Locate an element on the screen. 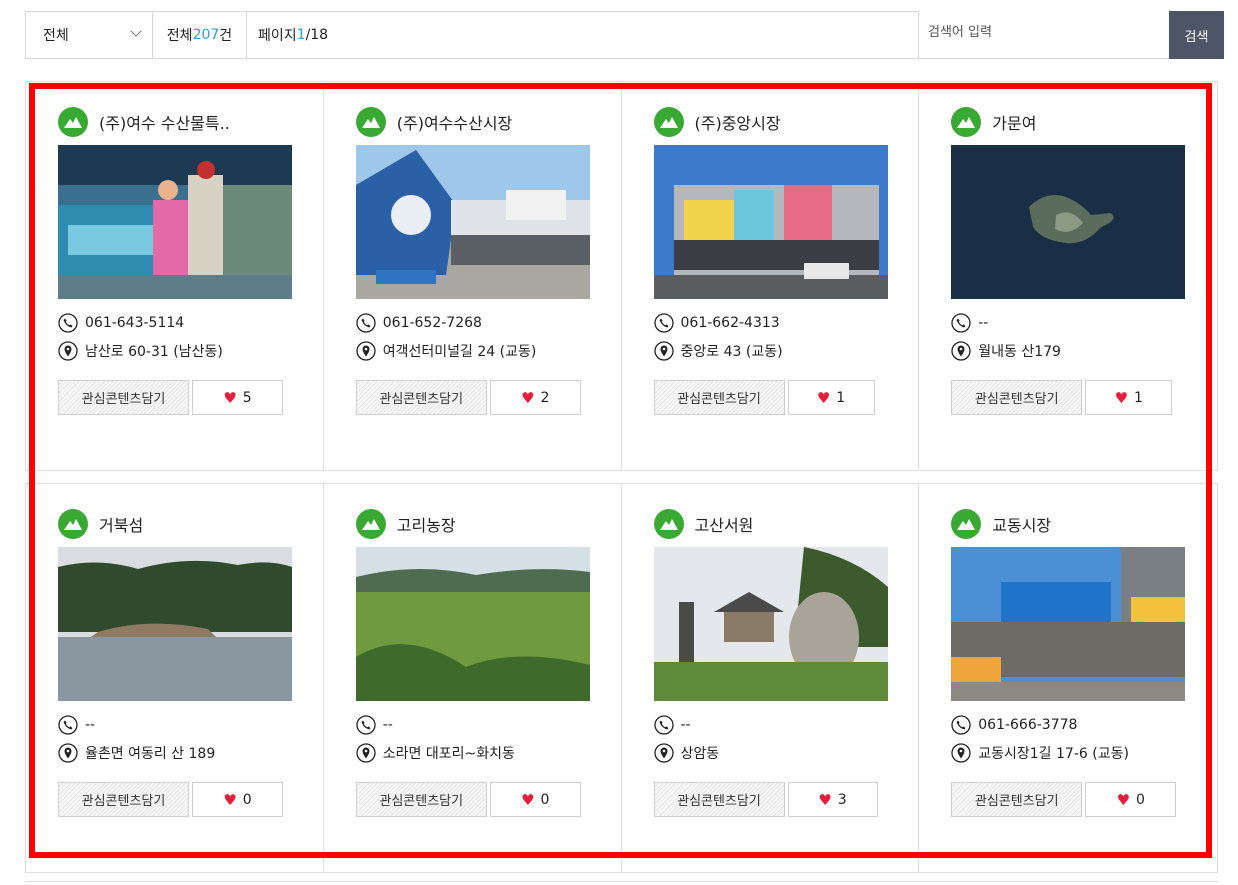 This screenshot has width=1238, height=885. address-text: 소라면 대포리~화치동 is located at coordinates (448, 754).